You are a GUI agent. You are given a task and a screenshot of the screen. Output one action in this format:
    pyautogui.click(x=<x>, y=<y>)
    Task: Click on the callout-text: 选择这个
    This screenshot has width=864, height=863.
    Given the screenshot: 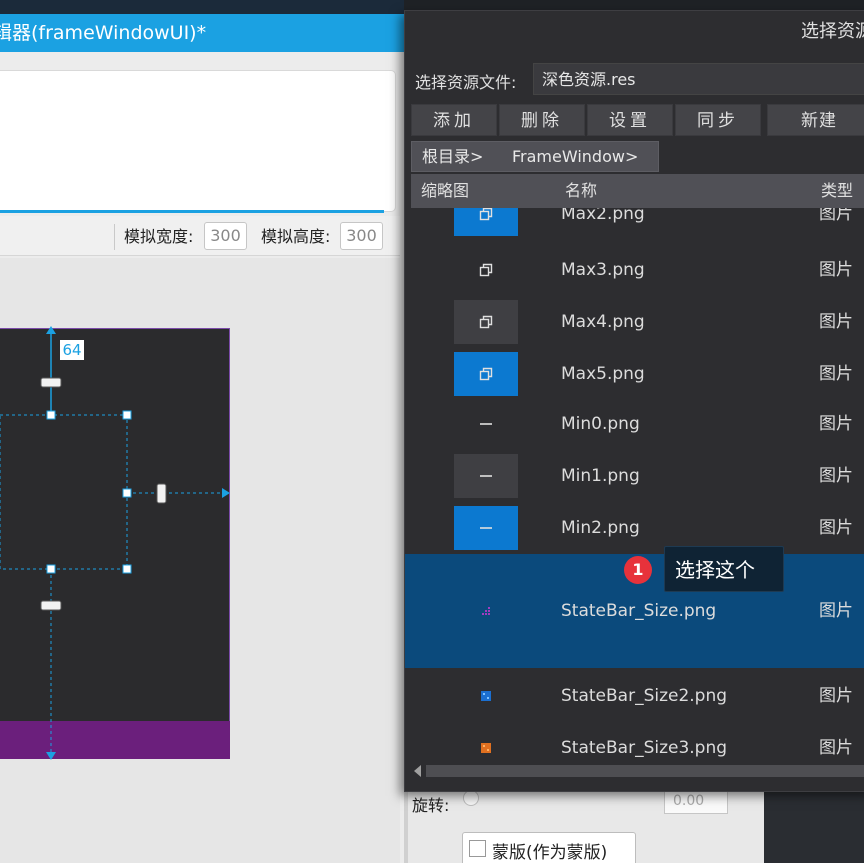 What is the action you would take?
    pyautogui.click(x=715, y=570)
    